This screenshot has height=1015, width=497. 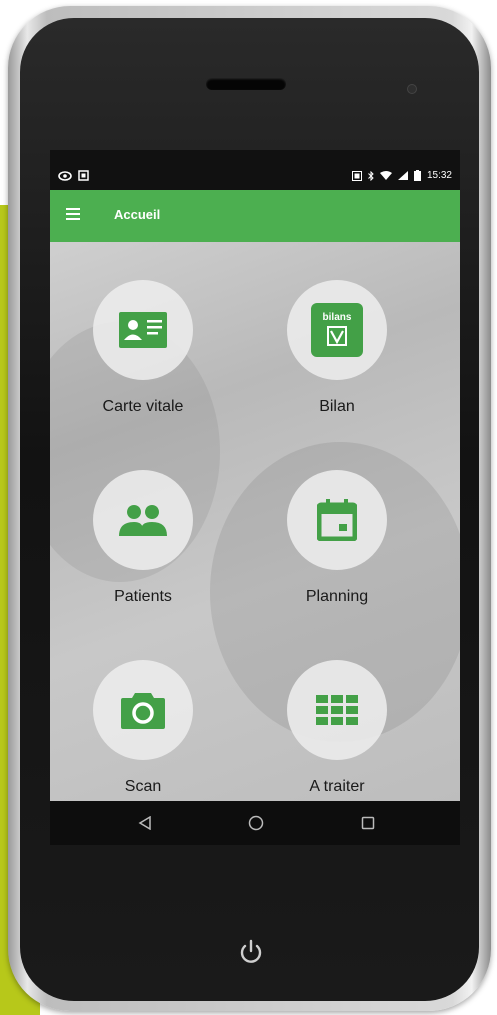 I want to click on android-nav-bar, so click(x=255, y=823).